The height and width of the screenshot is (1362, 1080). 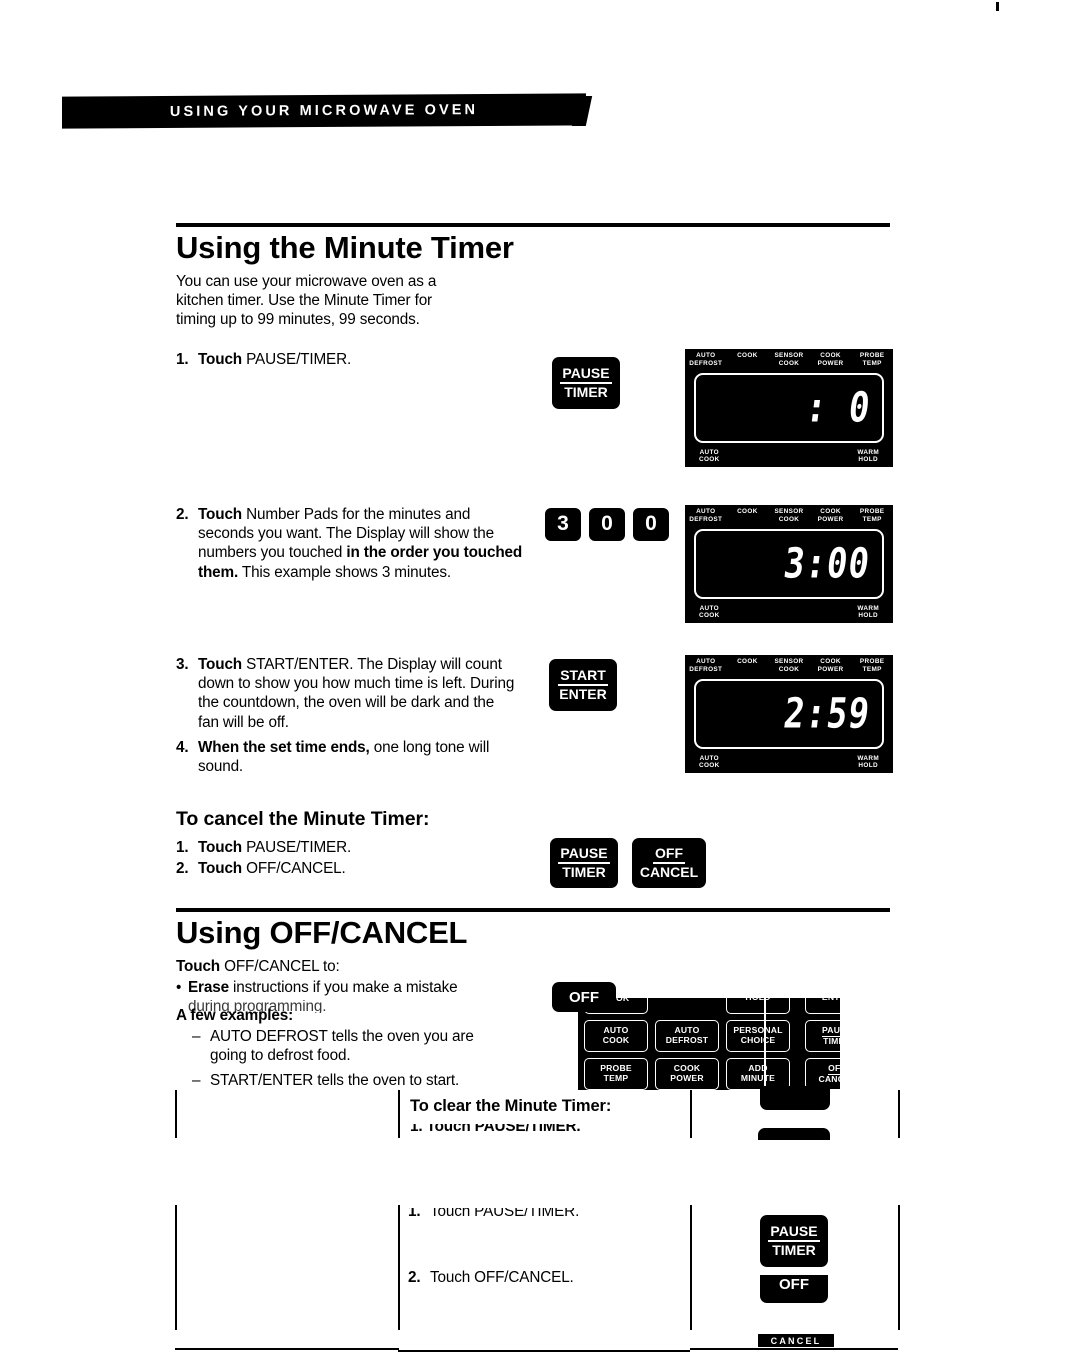 What do you see at coordinates (544, 1351) in the screenshot?
I see `bottom-rule-mid` at bounding box center [544, 1351].